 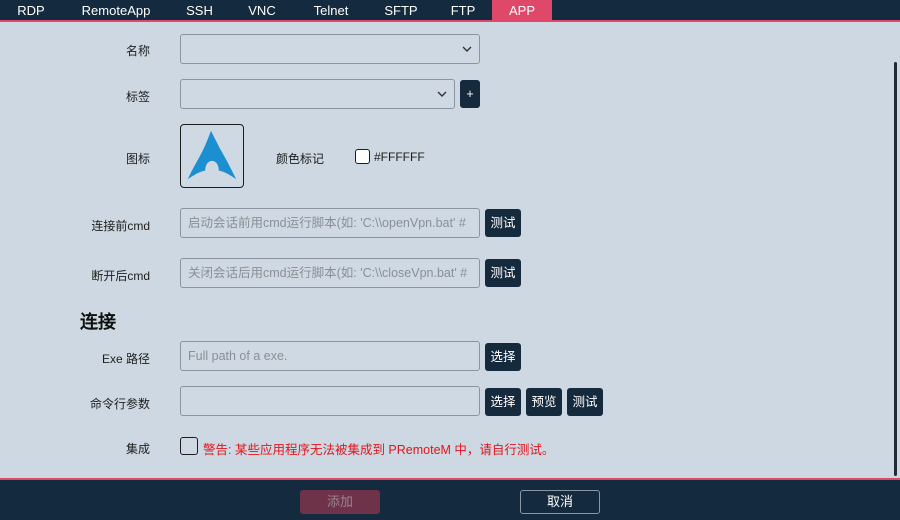 I want to click on post-disconnect-cmd-input, so click(x=330, y=273).